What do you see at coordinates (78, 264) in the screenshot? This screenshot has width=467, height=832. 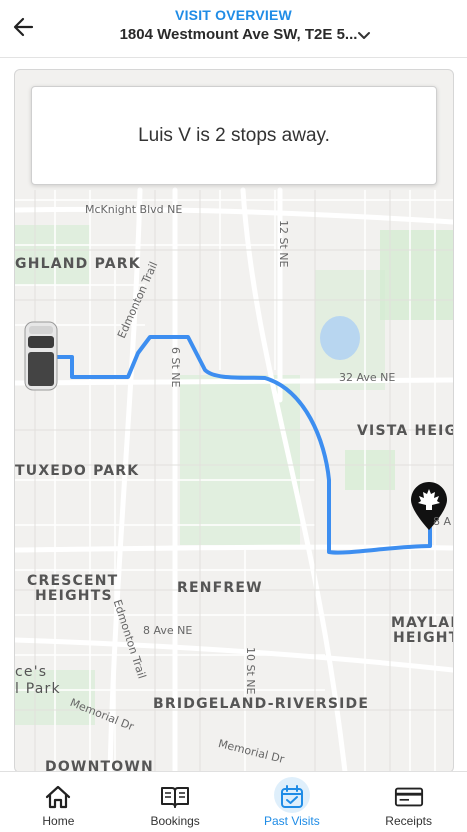 I see `map-label-highland: GHLAND PARK` at bounding box center [78, 264].